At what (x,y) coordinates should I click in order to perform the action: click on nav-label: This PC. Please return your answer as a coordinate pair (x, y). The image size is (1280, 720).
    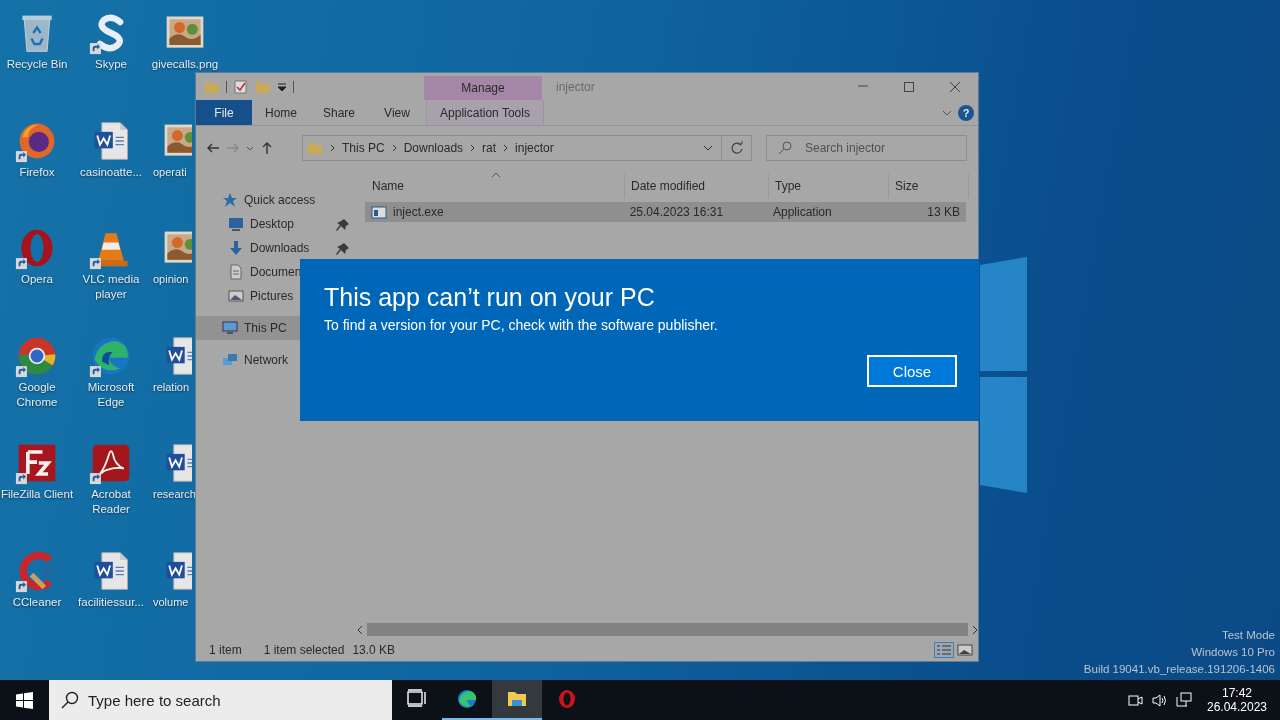
    Looking at the image, I should click on (265, 328).